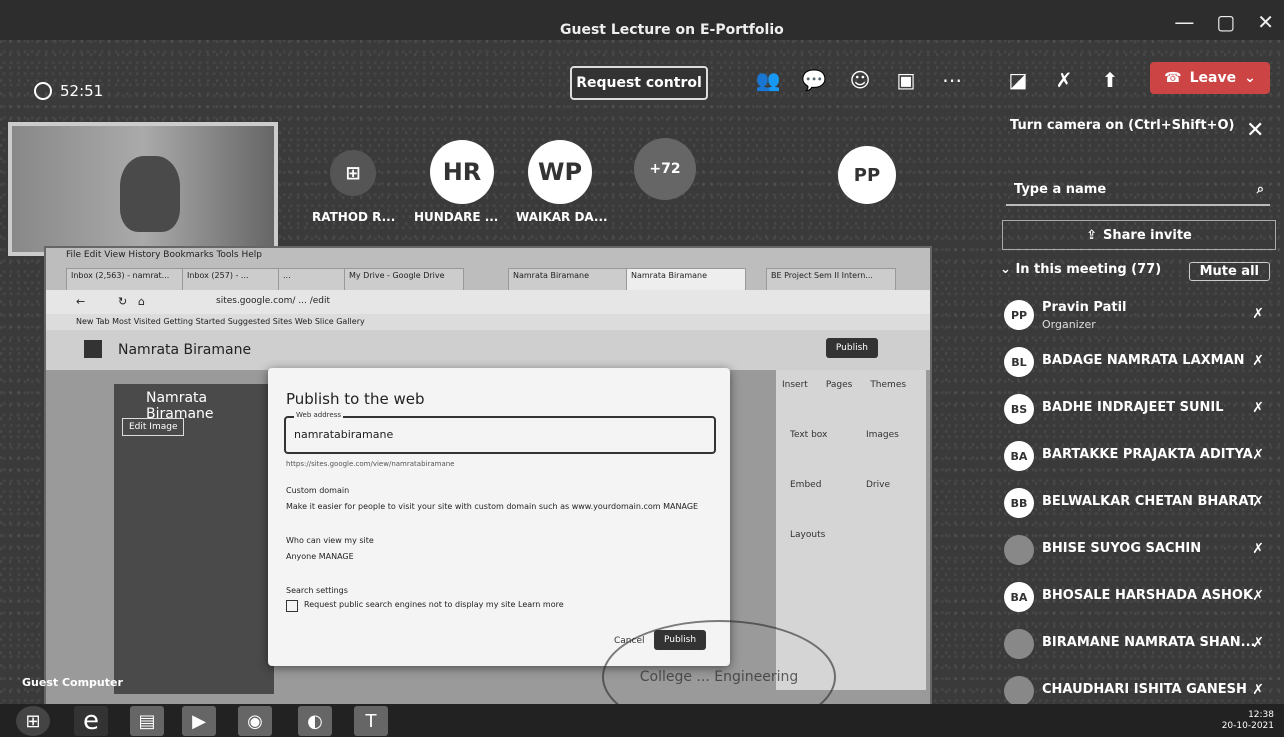  Describe the element at coordinates (292, 606) in the screenshot. I see `search-checkbox` at that location.